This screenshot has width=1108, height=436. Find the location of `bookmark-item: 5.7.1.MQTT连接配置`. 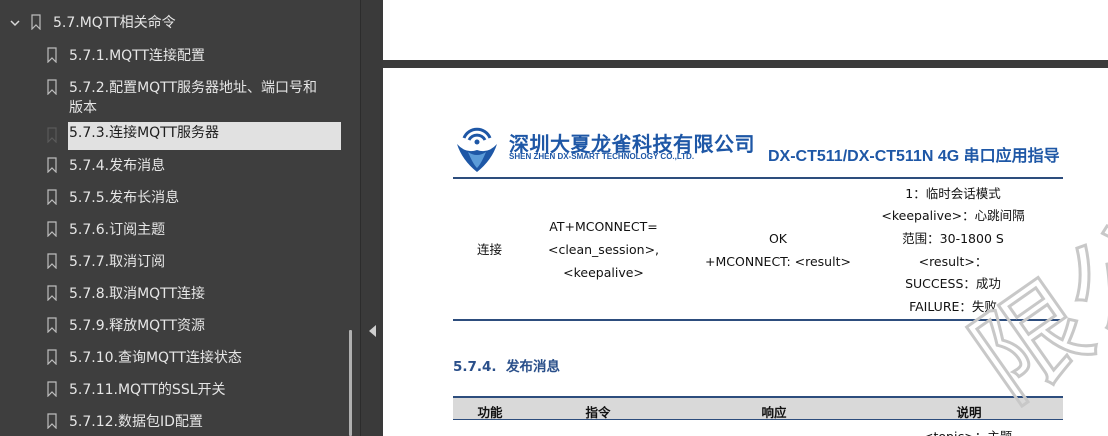

bookmark-item: 5.7.1.MQTT连接配置 is located at coordinates (172, 56).